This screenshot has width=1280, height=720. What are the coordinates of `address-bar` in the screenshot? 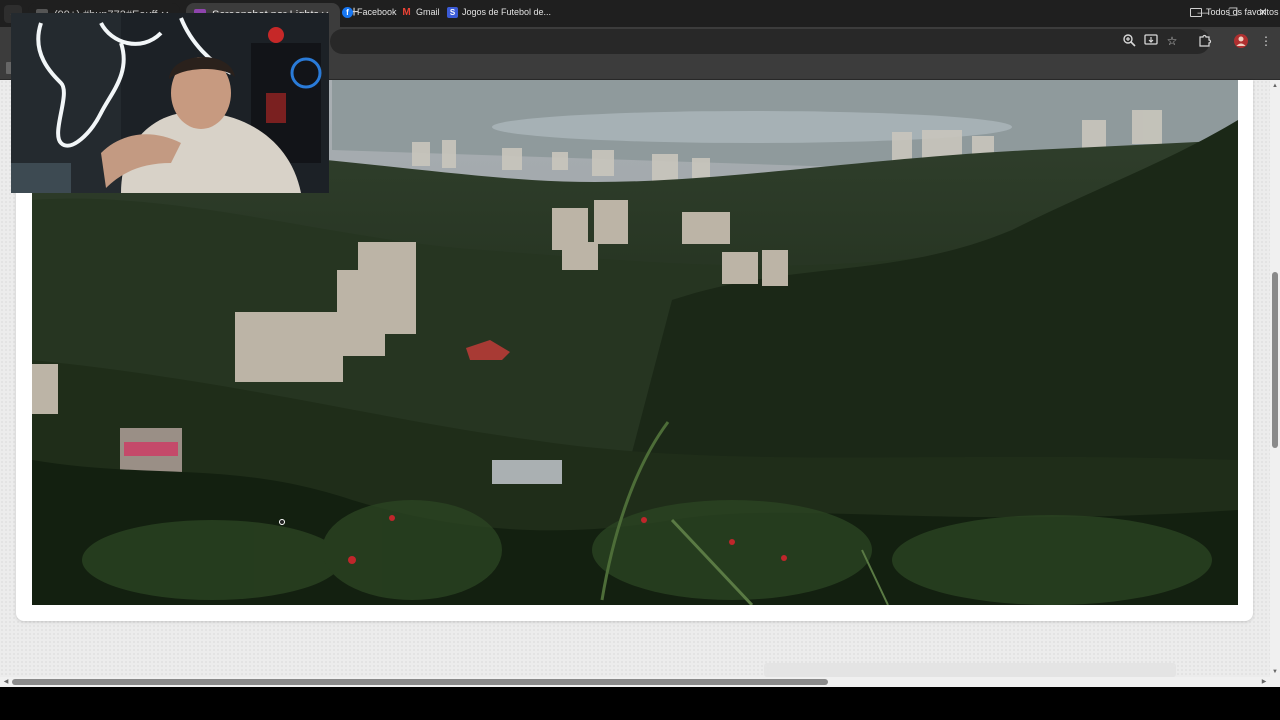 It's located at (770, 41).